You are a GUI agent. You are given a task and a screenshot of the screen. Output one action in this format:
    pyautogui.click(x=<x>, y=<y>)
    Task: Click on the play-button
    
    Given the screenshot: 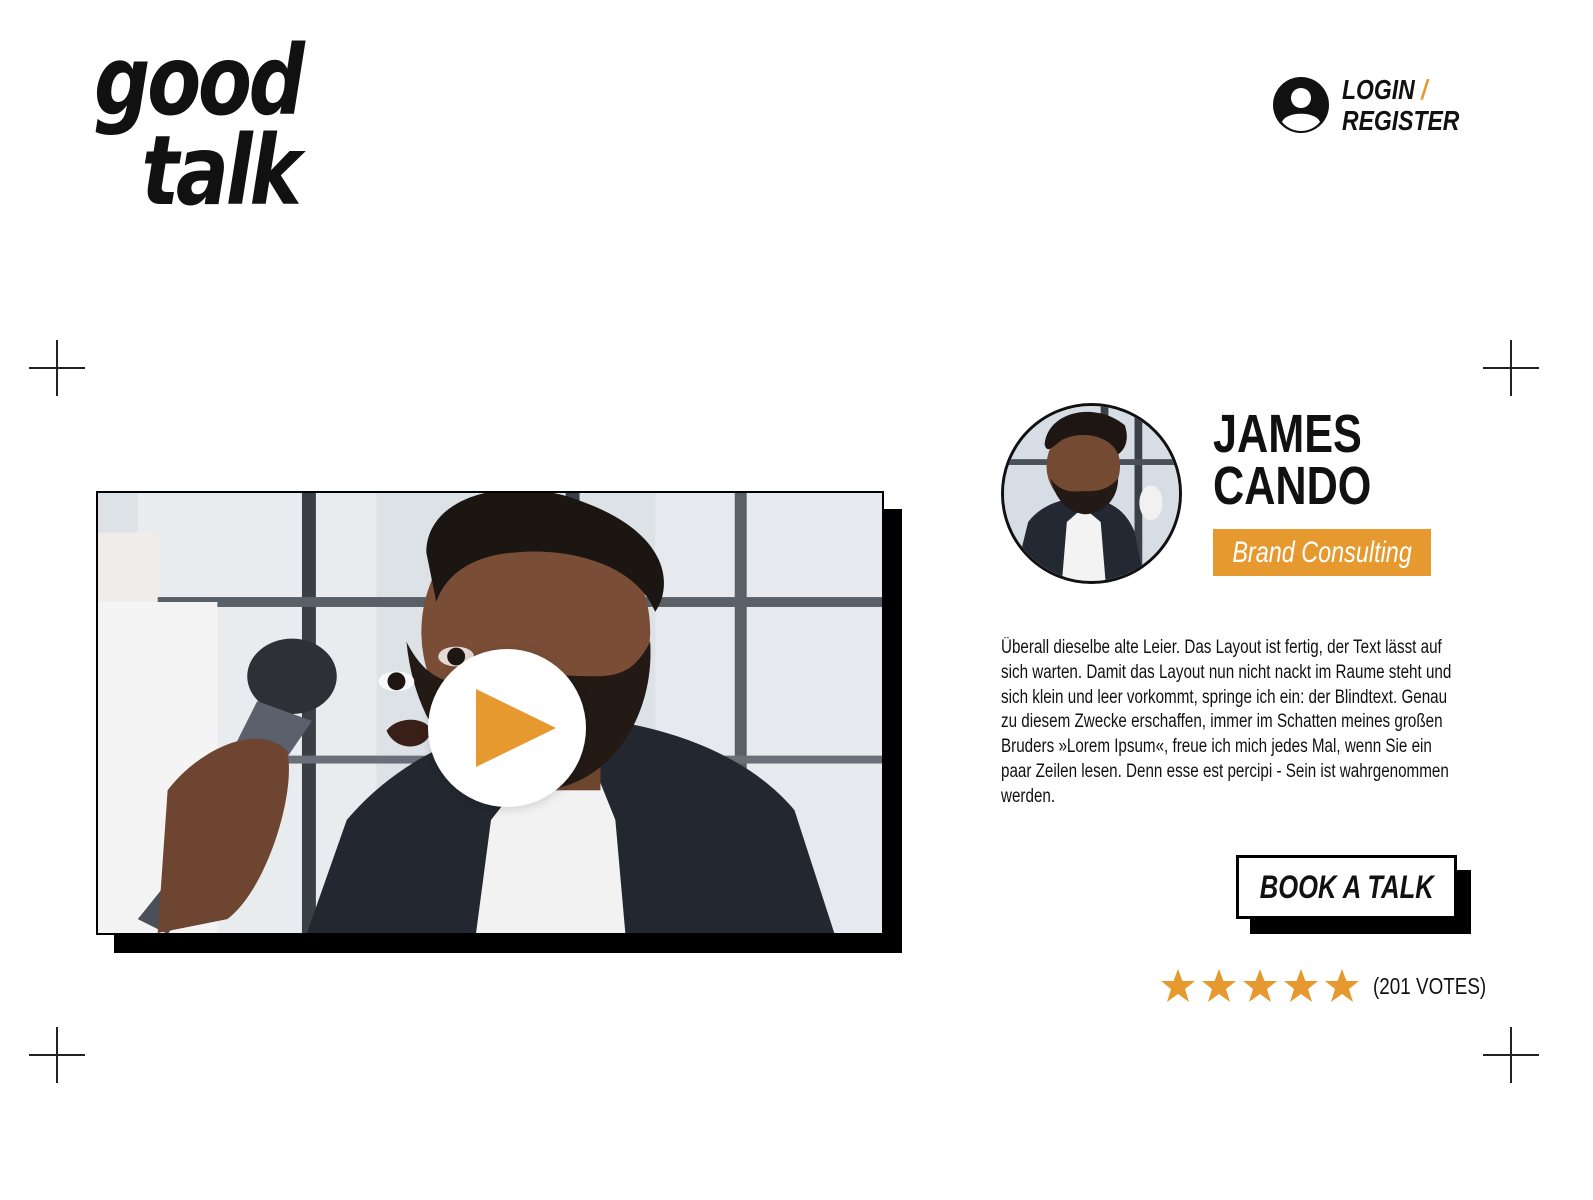 What is the action you would take?
    pyautogui.click(x=507, y=728)
    